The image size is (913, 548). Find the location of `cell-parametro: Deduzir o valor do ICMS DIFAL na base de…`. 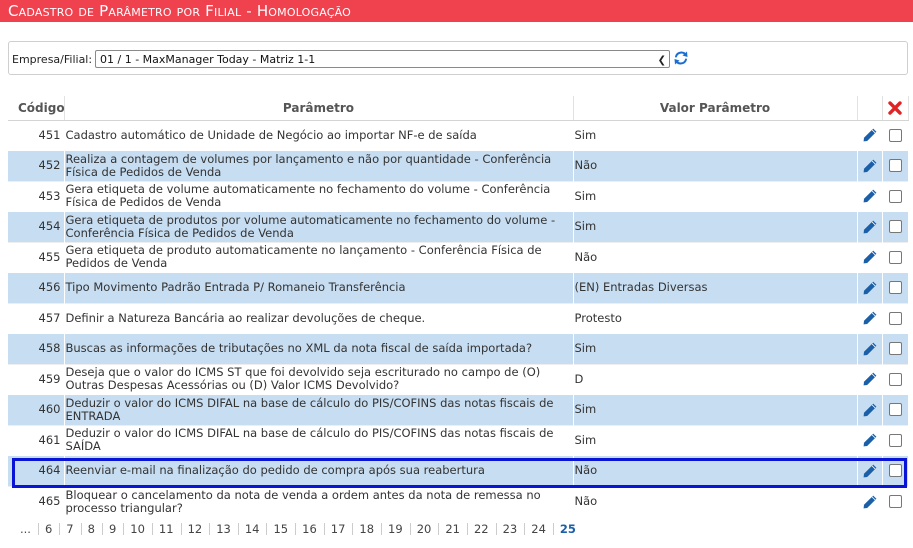

cell-parametro: Deduzir o valor do ICMS DIFAL na base de… is located at coordinates (319, 409).